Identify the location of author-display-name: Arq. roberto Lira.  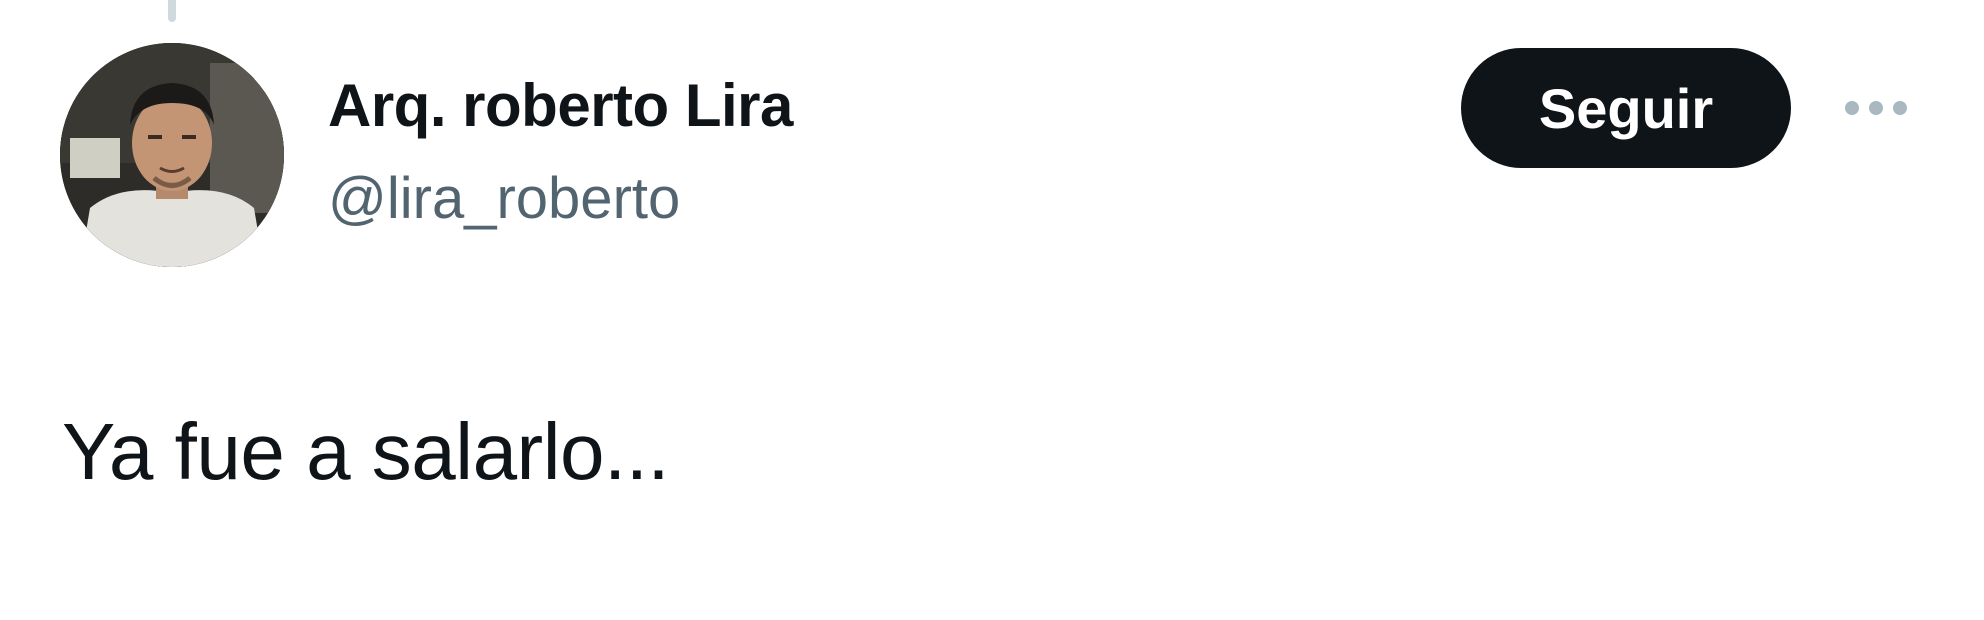
(560, 106).